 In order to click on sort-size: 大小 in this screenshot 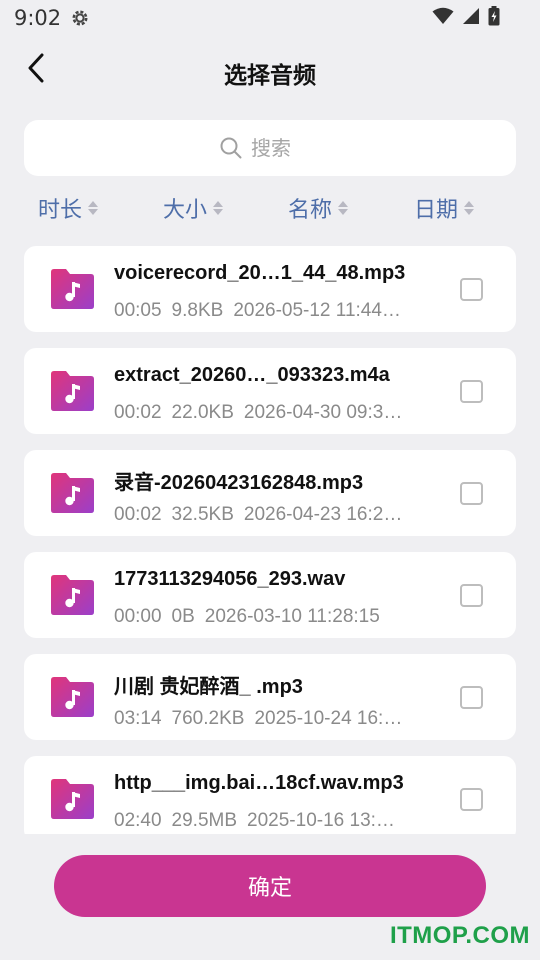, I will do `click(193, 208)`.